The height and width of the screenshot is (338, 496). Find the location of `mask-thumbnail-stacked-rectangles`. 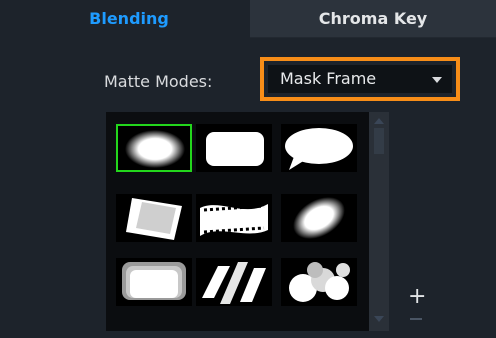

mask-thumbnail-stacked-rectangles is located at coordinates (154, 282).